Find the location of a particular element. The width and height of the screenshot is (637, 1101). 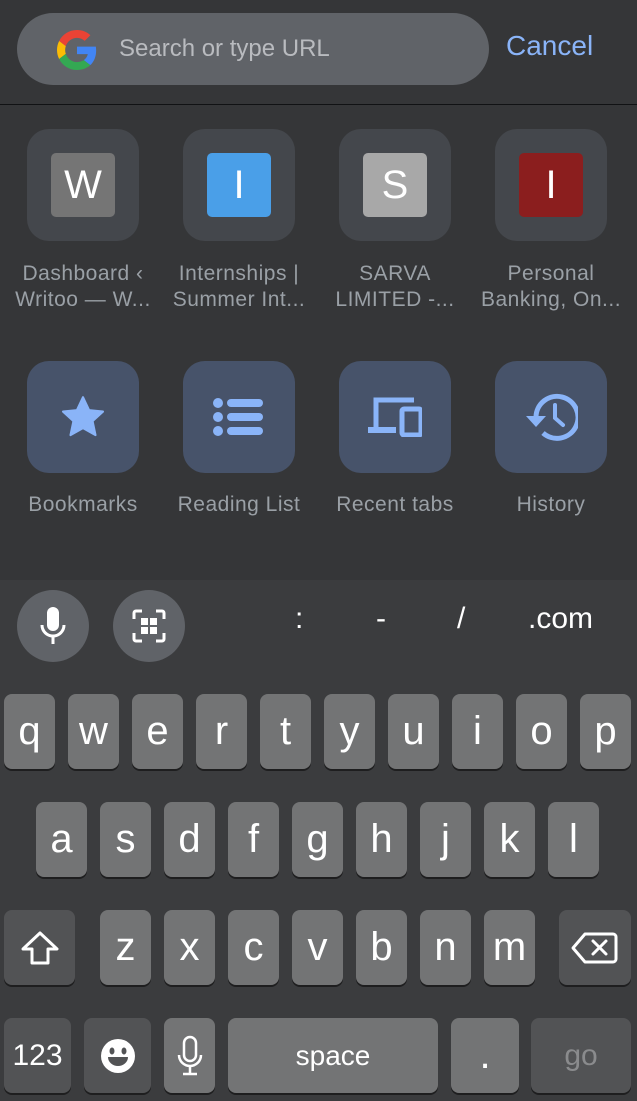

key-w: w is located at coordinates (93, 731).